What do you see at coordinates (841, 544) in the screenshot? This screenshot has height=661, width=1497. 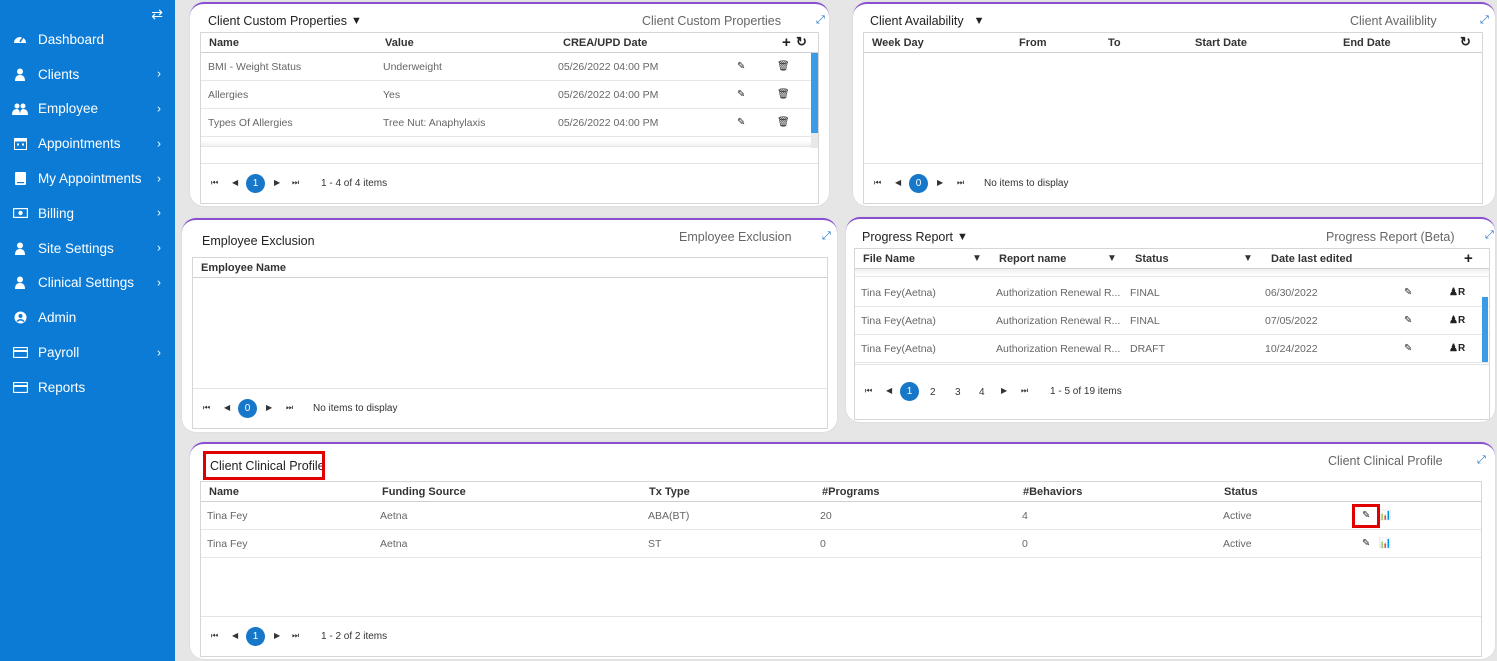 I see `table-row: Tina Fey Aetna ST 0 0 Active ✎ 📊` at bounding box center [841, 544].